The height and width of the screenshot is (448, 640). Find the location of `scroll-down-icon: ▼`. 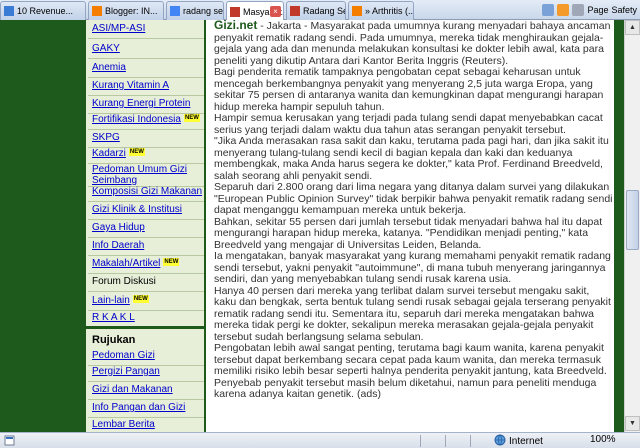

scroll-down-icon: ▼ is located at coordinates (632, 423).